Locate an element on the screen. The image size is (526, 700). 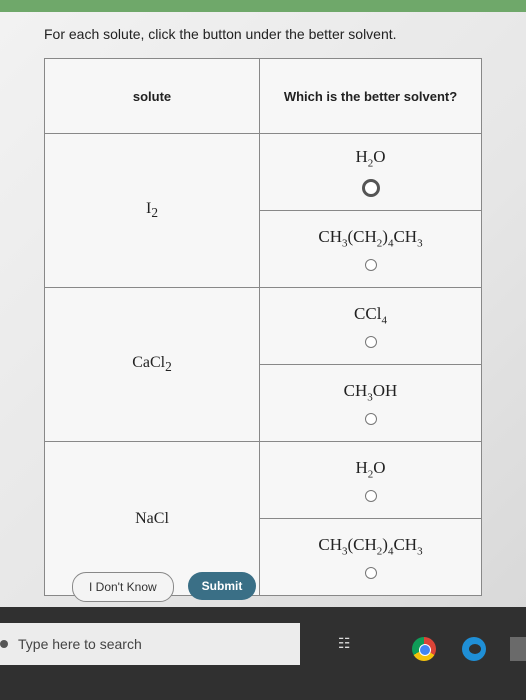
chrome-icon is located at coordinates (424, 649).